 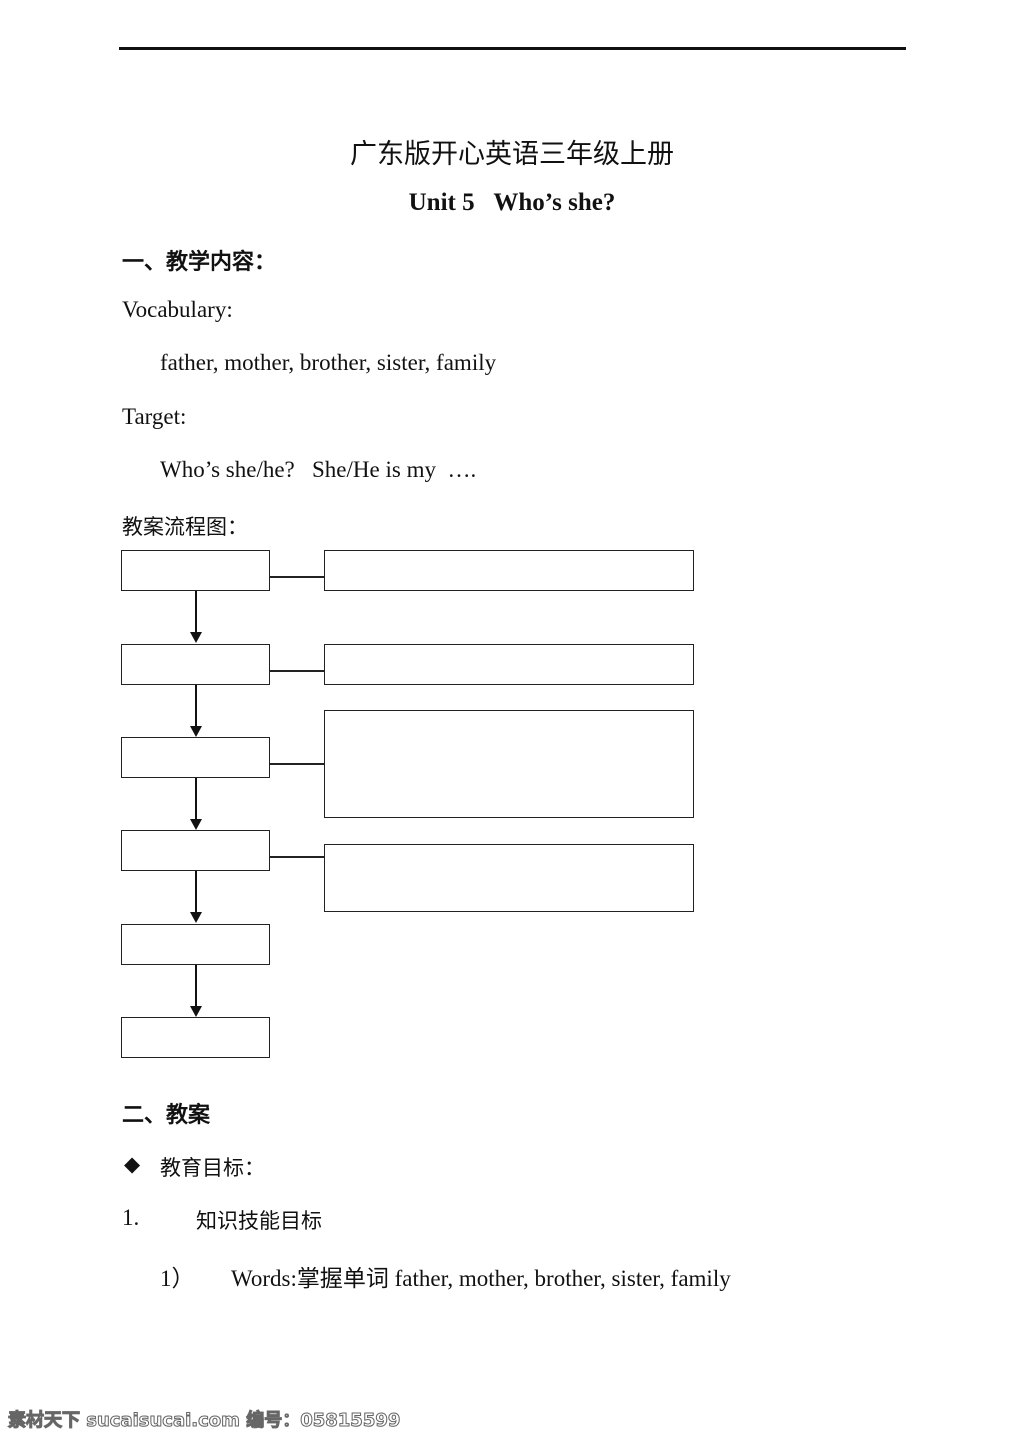 I want to click on stage-homework, so click(x=195, y=1037).